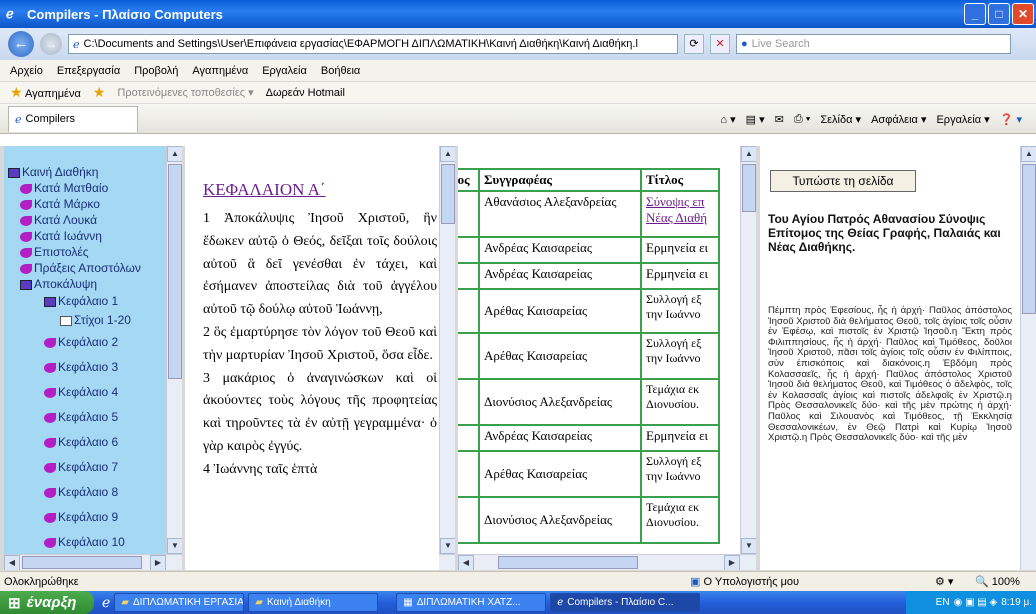 This screenshot has width=1036, height=614. Describe the element at coordinates (74, 268) in the screenshot. I see `tree-item-acts: Πράξεις Αποστόλων` at that location.